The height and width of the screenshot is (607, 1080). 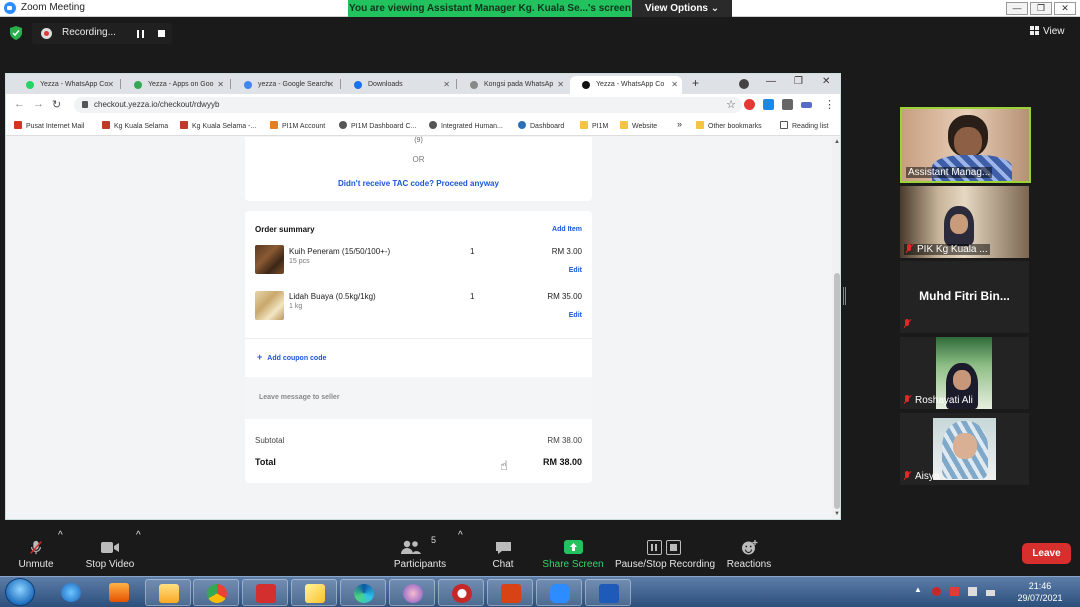 I want to click on splitter-handle, so click(x=844, y=296).